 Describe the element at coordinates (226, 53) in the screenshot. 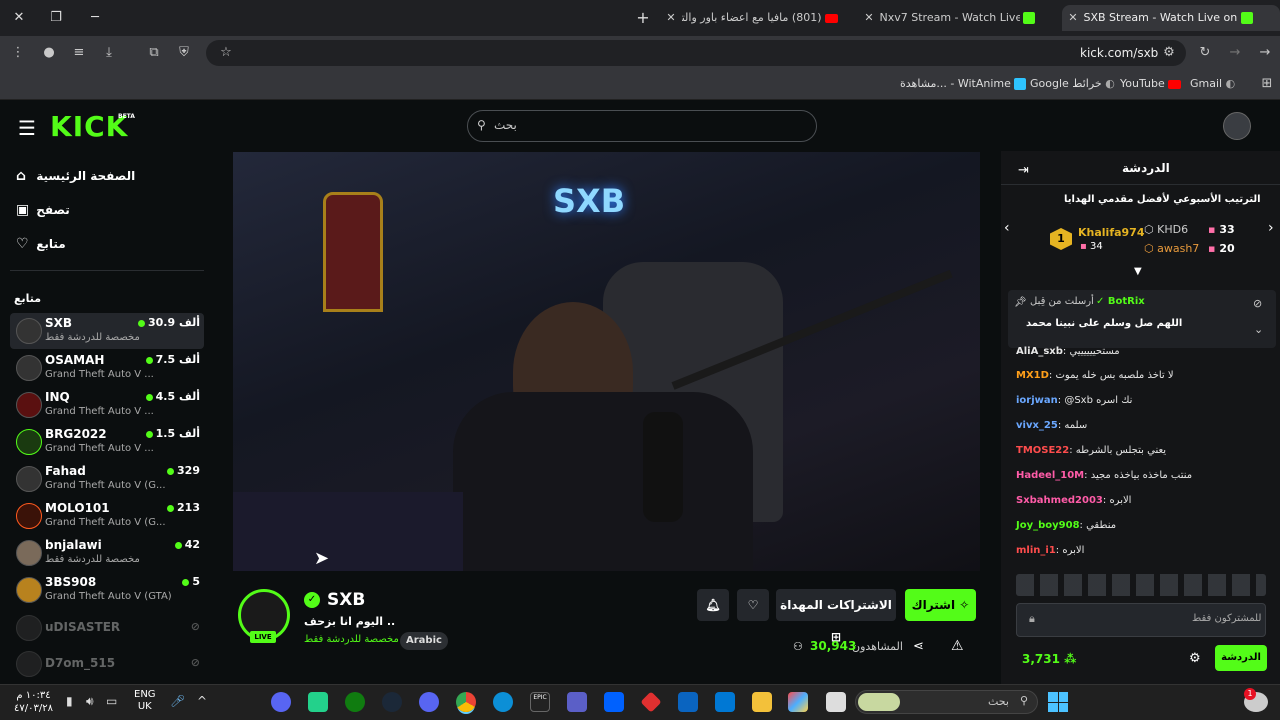

I see `bookmark-star-icon: ☆` at that location.